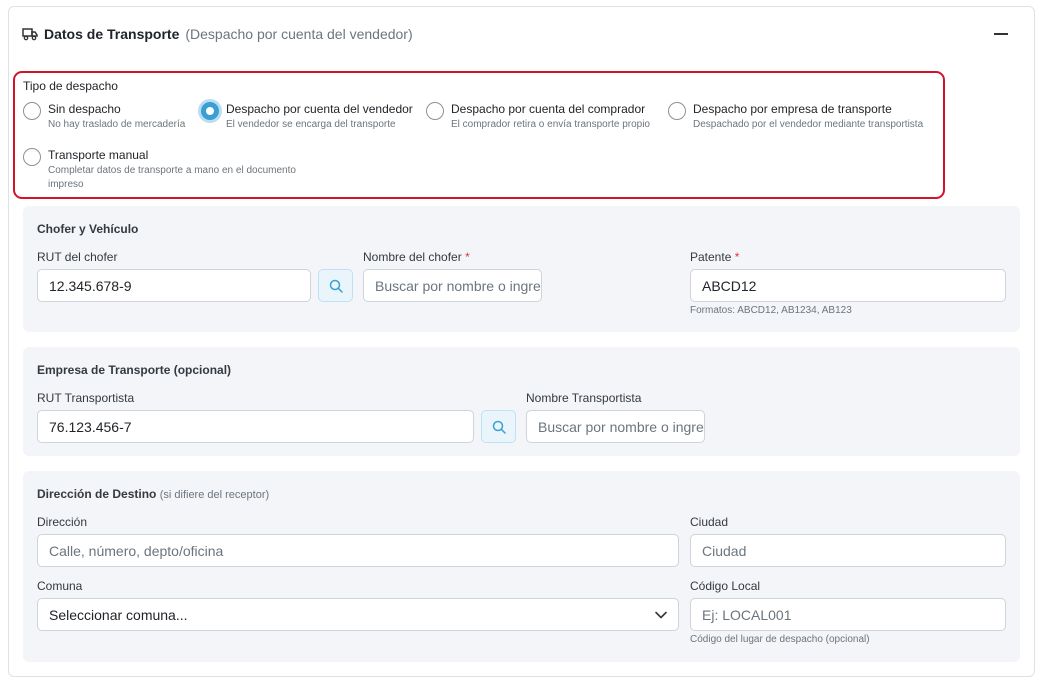 This screenshot has width=1045, height=688. Describe the element at coordinates (299, 34) in the screenshot. I see `card-subtitle: (Despacho por cuenta del vendedor)` at that location.